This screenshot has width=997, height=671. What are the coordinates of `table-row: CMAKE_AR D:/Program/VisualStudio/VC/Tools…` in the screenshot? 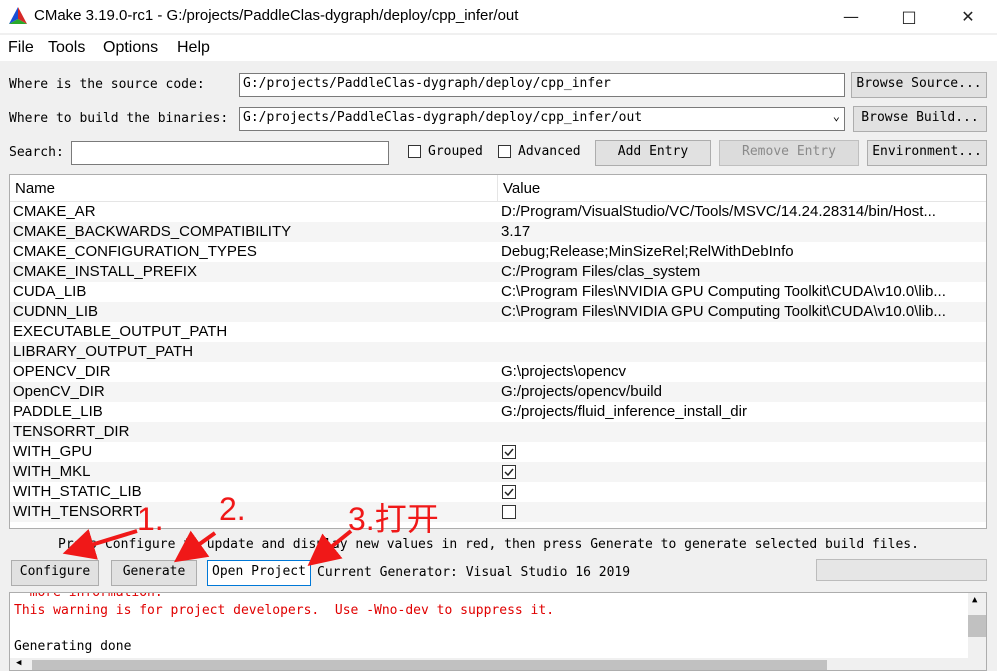 It's located at (498, 212).